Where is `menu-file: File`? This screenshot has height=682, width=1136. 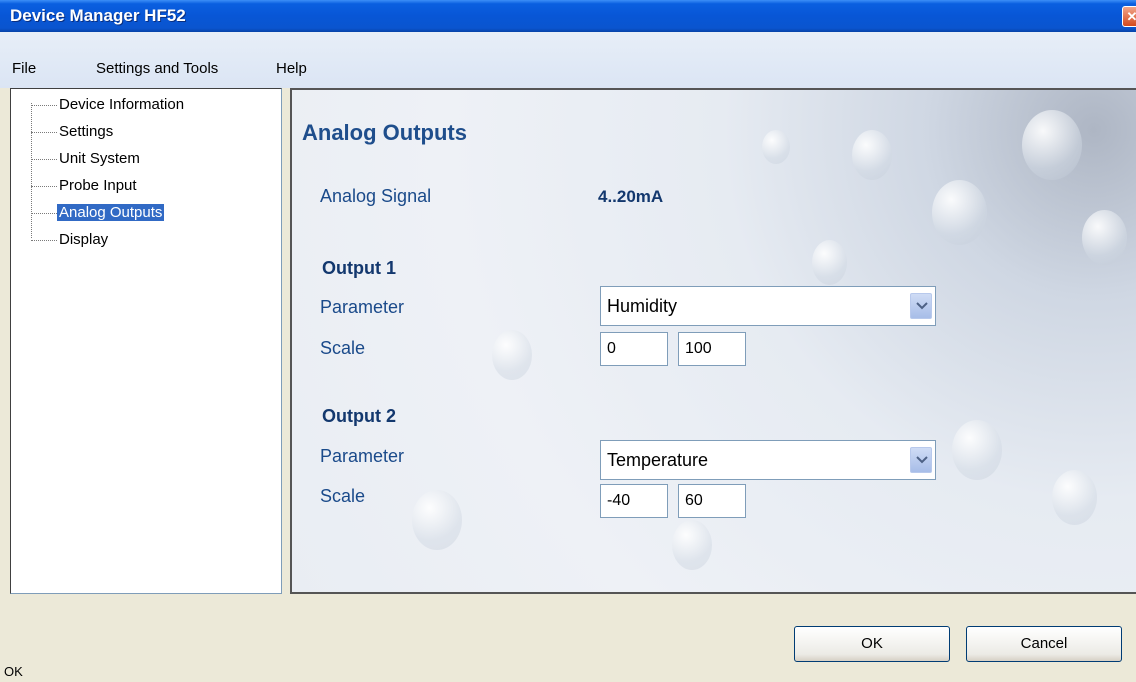
menu-file: File is located at coordinates (24, 68).